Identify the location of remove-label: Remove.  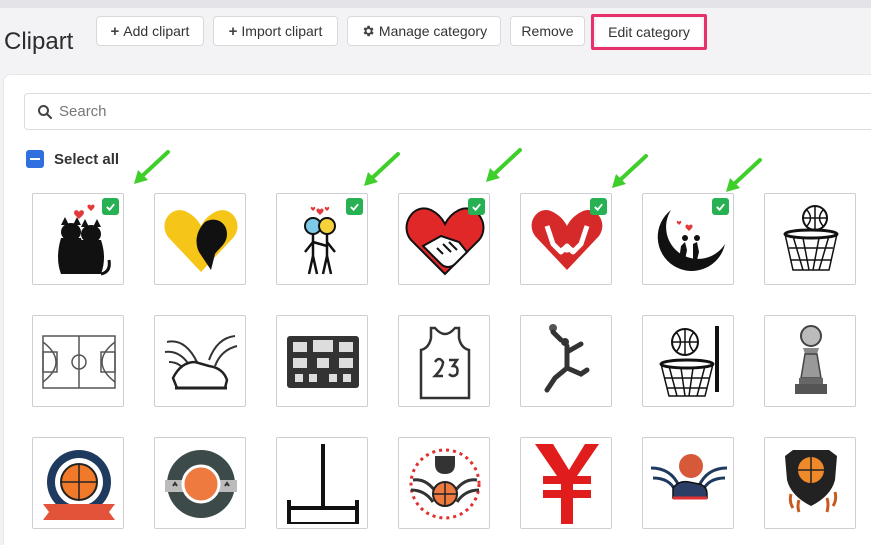
(547, 31).